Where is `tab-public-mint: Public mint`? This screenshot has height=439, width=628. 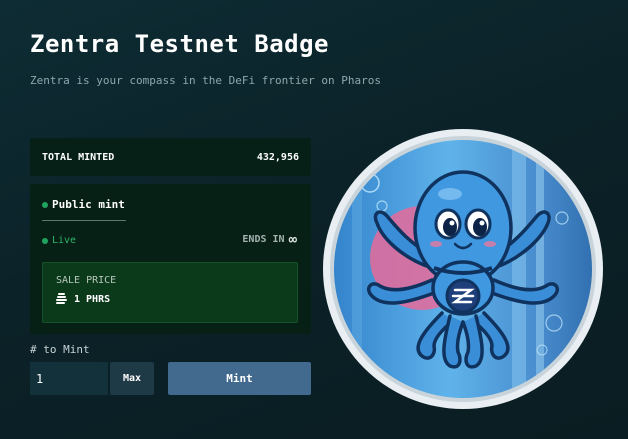 tab-public-mint: Public mint is located at coordinates (83, 204).